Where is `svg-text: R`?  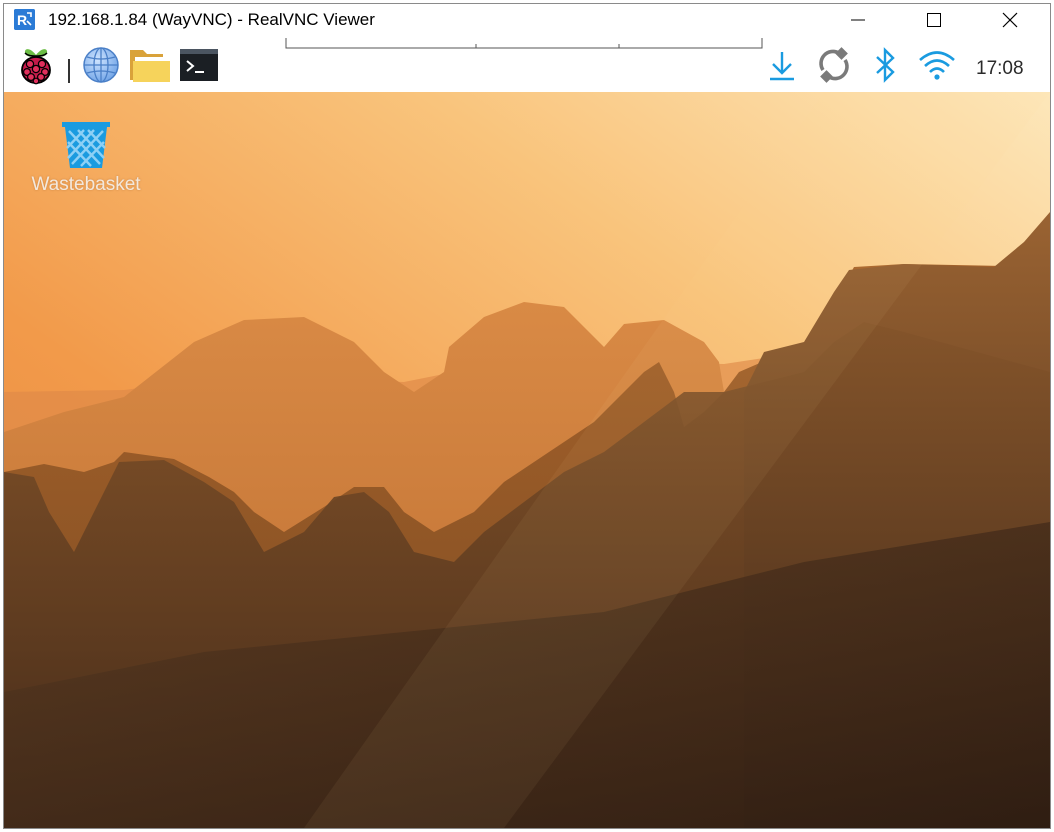 svg-text: R is located at coordinates (22, 20).